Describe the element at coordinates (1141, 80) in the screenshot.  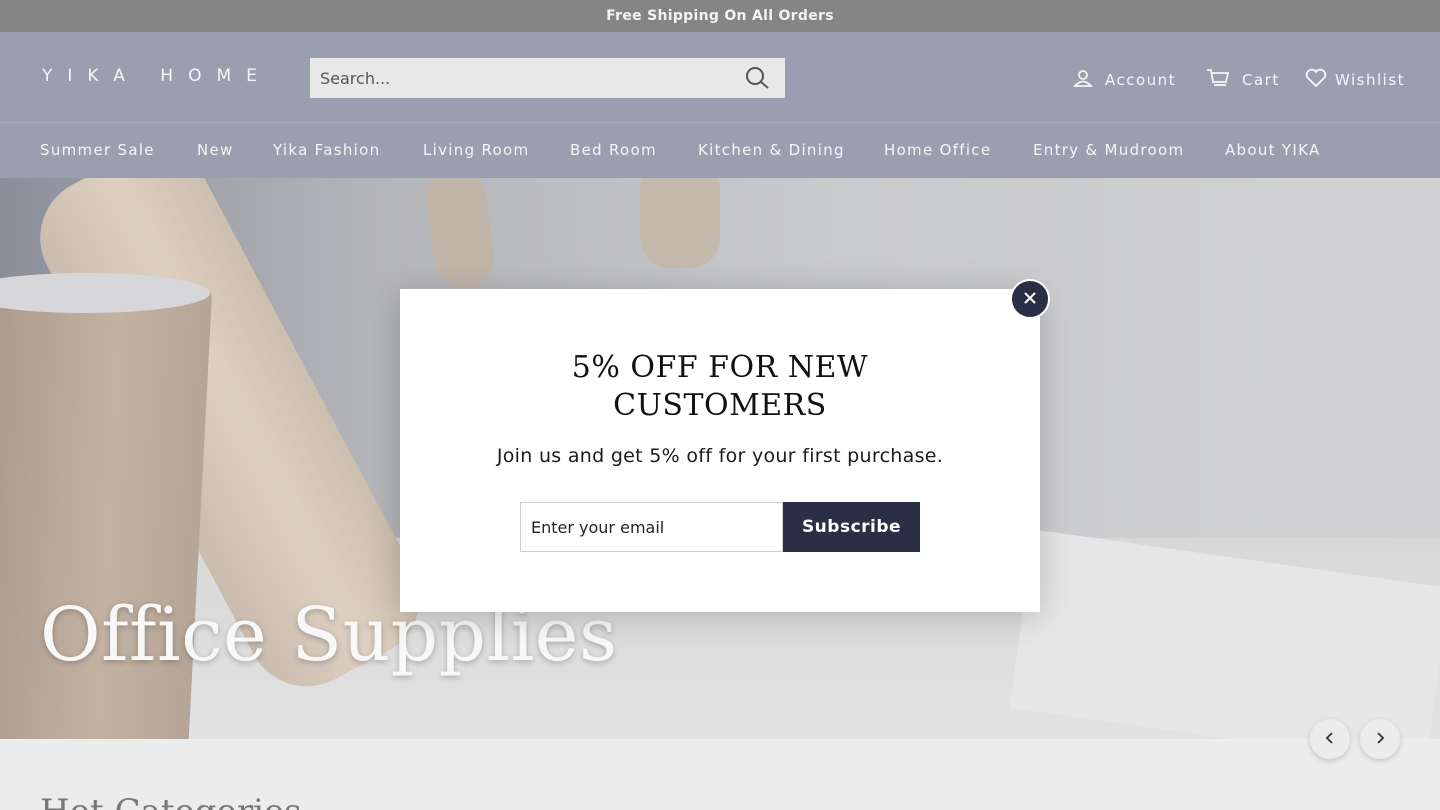
I see `account-label: Account` at that location.